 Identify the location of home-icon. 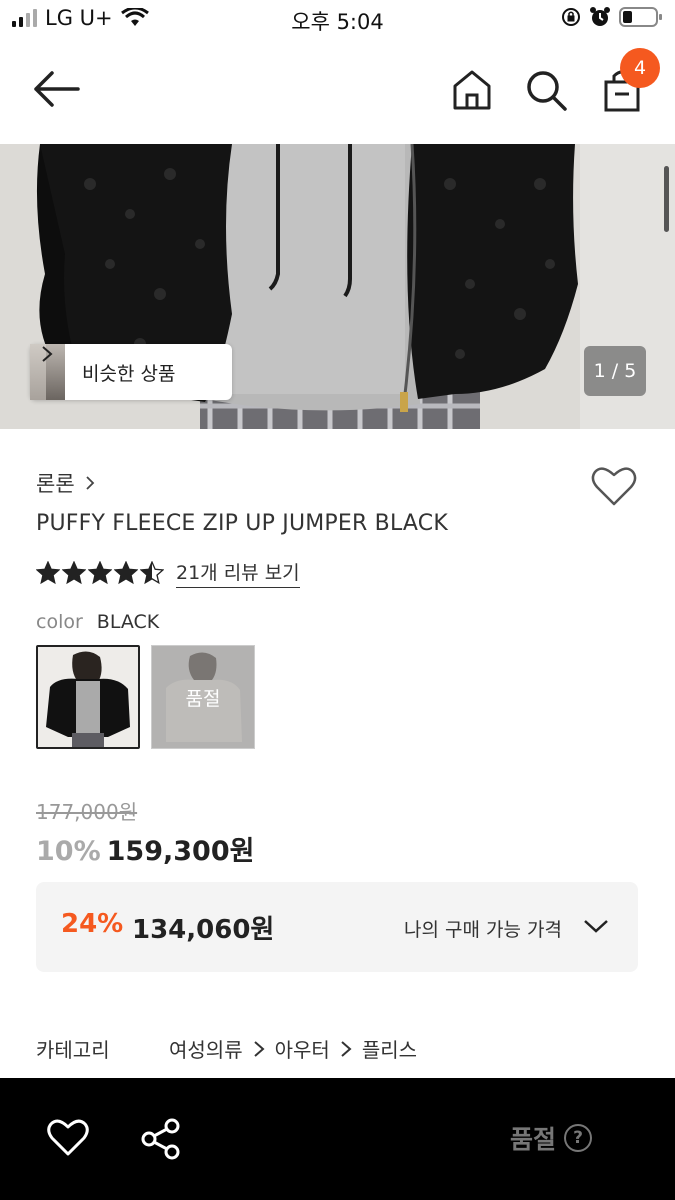
(472, 90).